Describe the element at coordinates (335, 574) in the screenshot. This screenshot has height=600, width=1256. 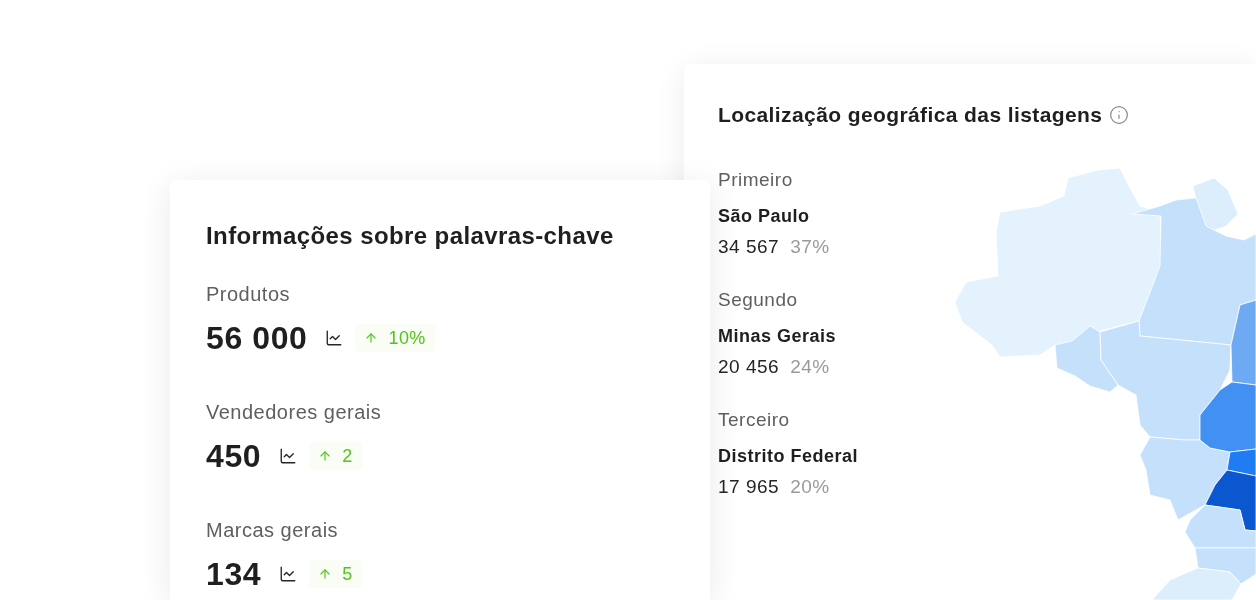
I see `change-badge: 5` at that location.